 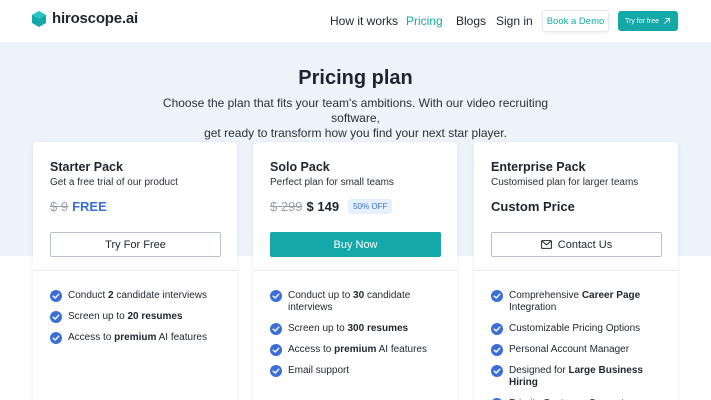 I want to click on try-free-button: Try for free, so click(x=648, y=21).